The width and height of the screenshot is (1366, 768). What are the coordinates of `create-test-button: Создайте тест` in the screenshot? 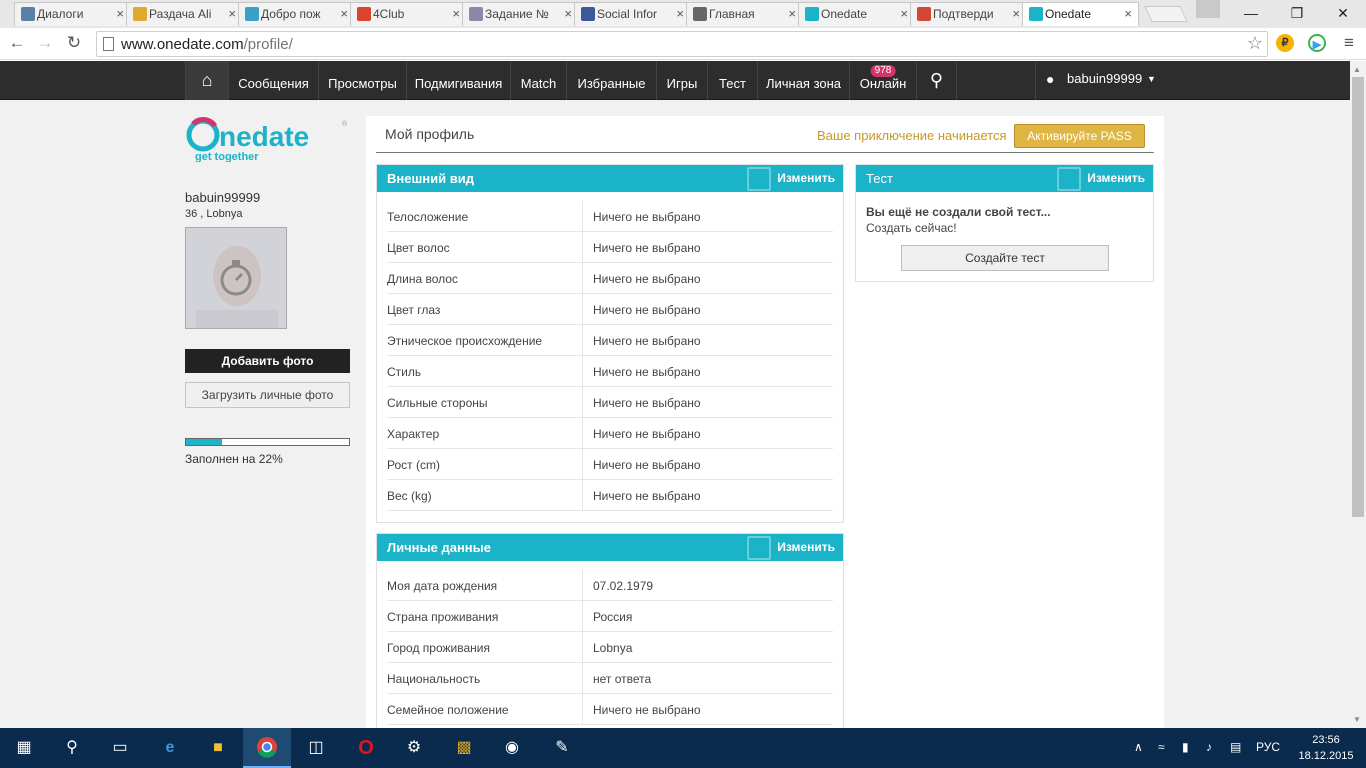 It's located at (1005, 258).